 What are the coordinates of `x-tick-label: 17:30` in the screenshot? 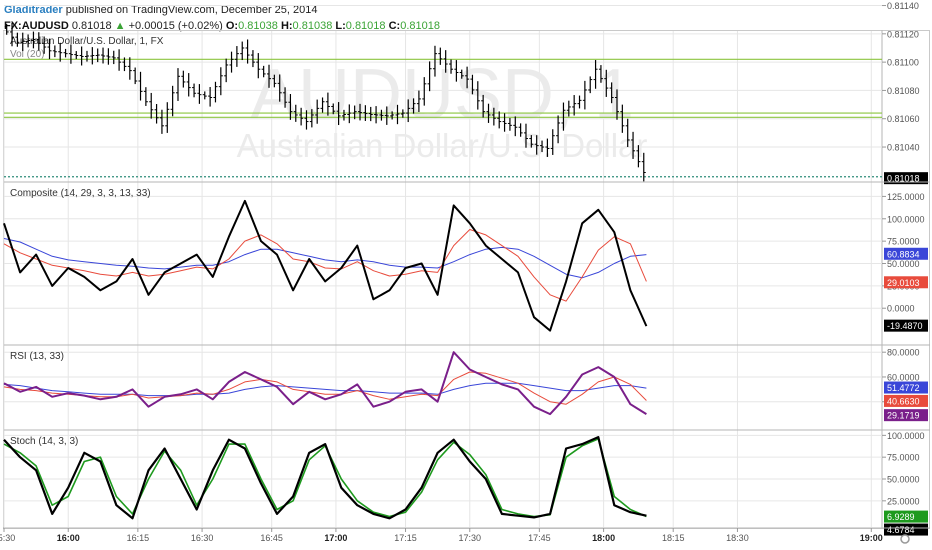 It's located at (470, 538).